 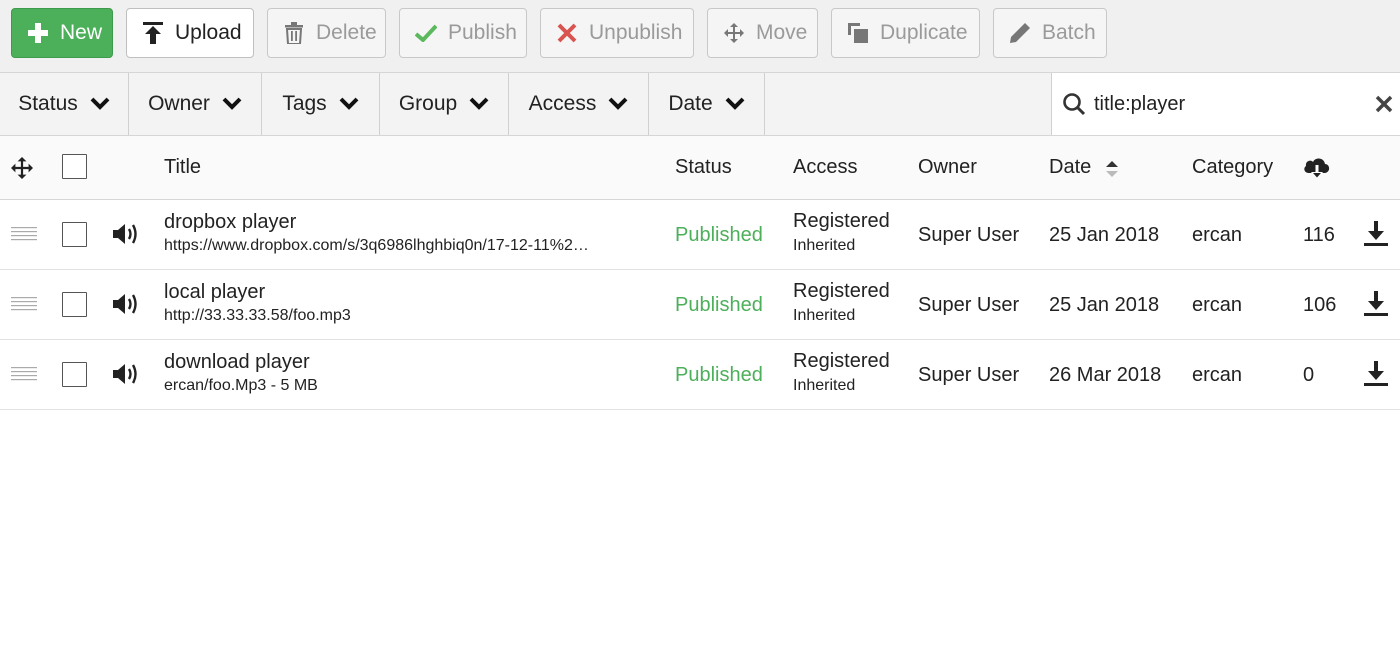 What do you see at coordinates (825, 167) in the screenshot?
I see `column-access: Access` at bounding box center [825, 167].